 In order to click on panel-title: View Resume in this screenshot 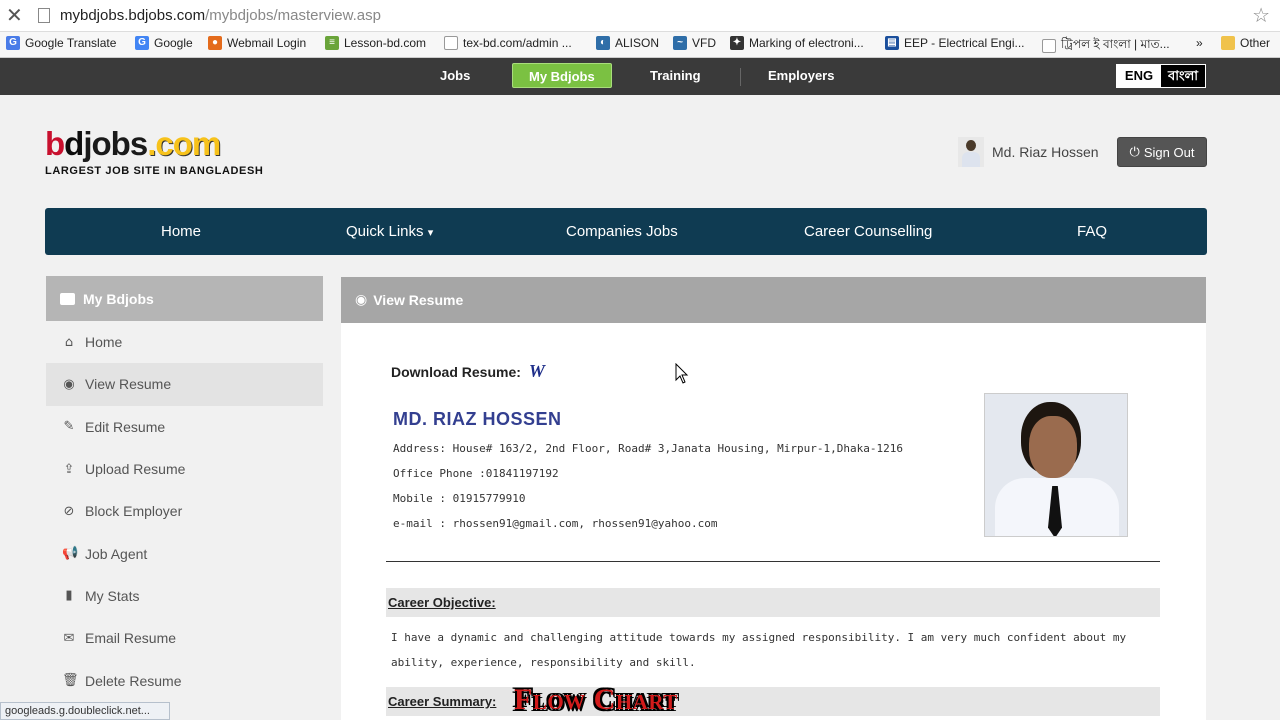, I will do `click(418, 300)`.